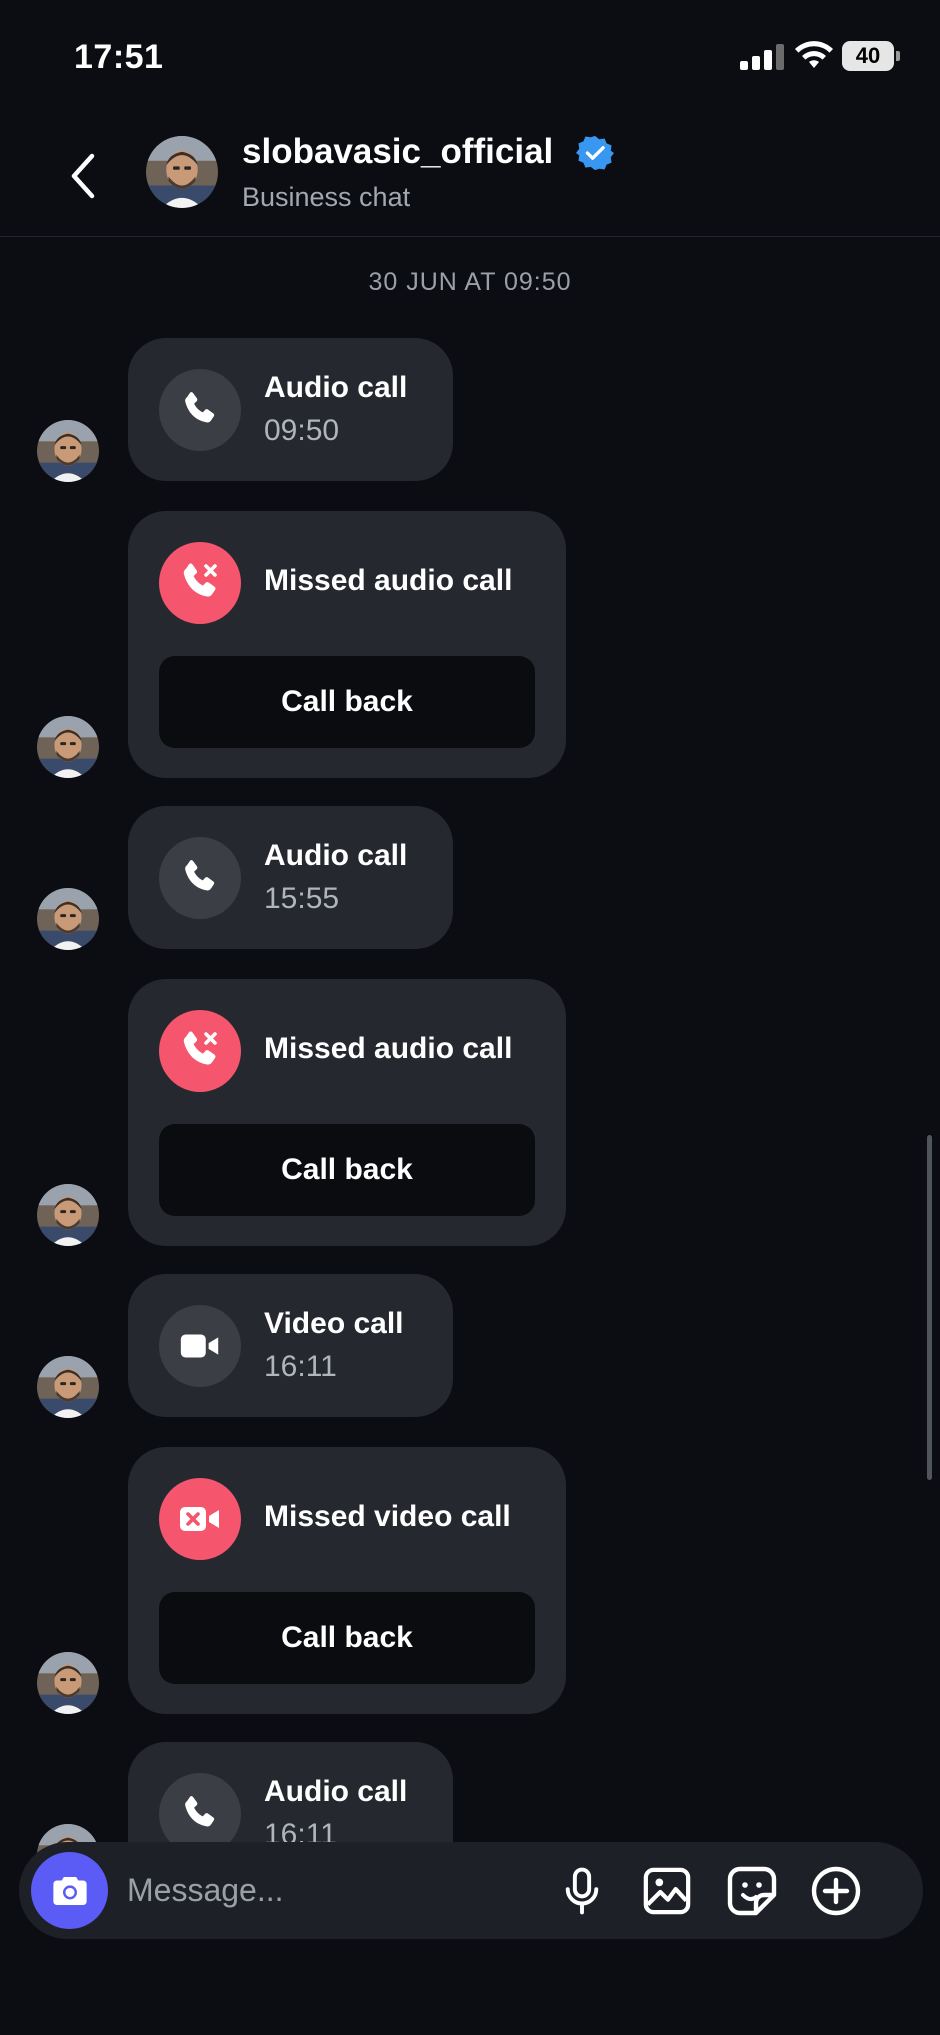  I want to click on cellular-signal-icon, so click(762, 57).